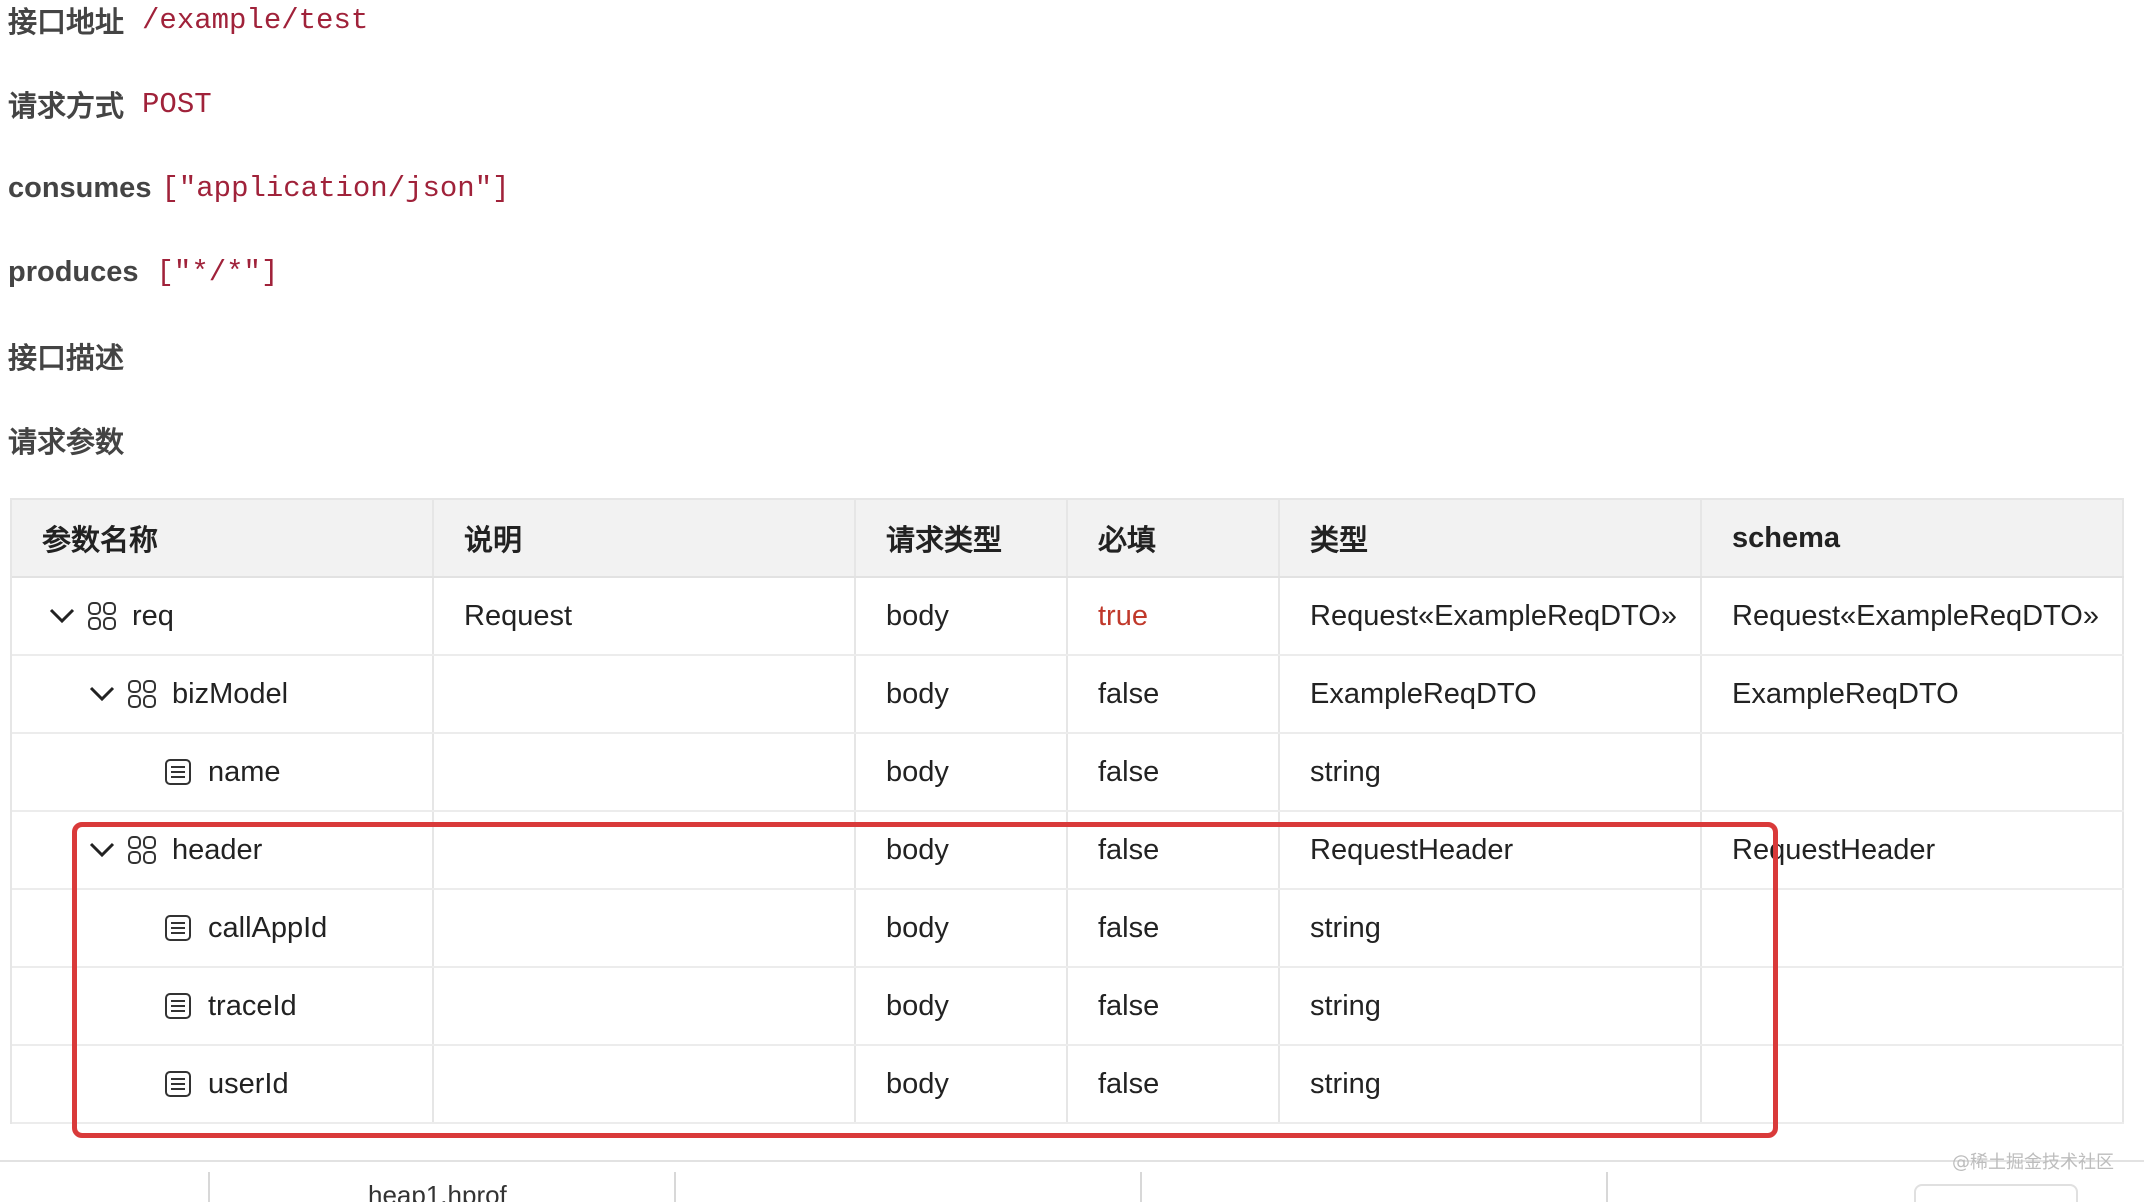 Image resolution: width=2144 pixels, height=1202 pixels. I want to click on param-type-cell: ExampleReqDTO, so click(1491, 694).